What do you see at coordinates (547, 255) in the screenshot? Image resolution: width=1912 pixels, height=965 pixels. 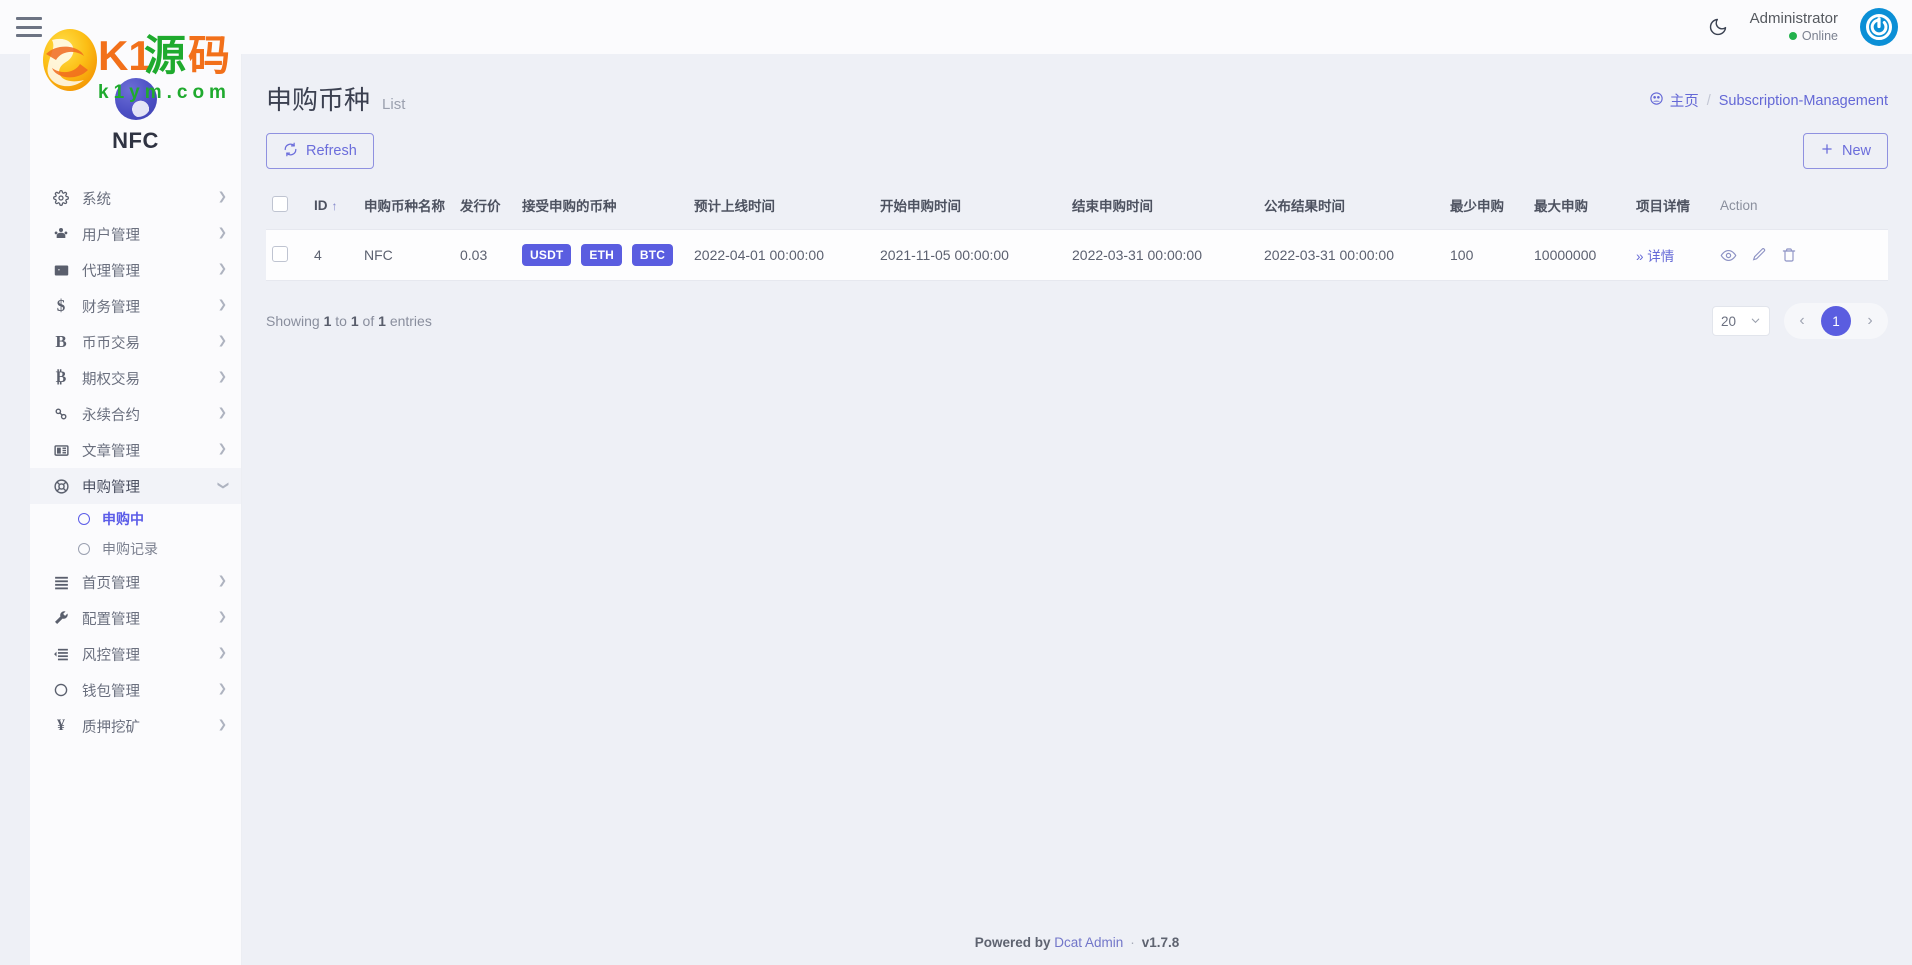 I see `coin-badge: USDT` at bounding box center [547, 255].